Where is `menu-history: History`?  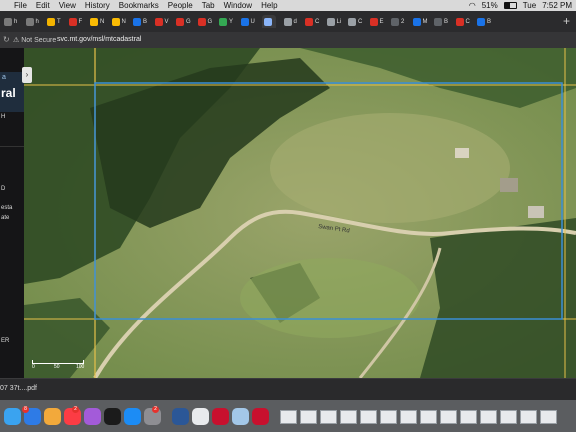
menu-history: History is located at coordinates (97, 5).